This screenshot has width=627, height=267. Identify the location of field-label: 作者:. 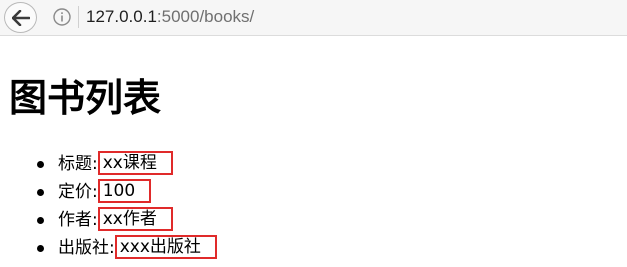
(78, 220).